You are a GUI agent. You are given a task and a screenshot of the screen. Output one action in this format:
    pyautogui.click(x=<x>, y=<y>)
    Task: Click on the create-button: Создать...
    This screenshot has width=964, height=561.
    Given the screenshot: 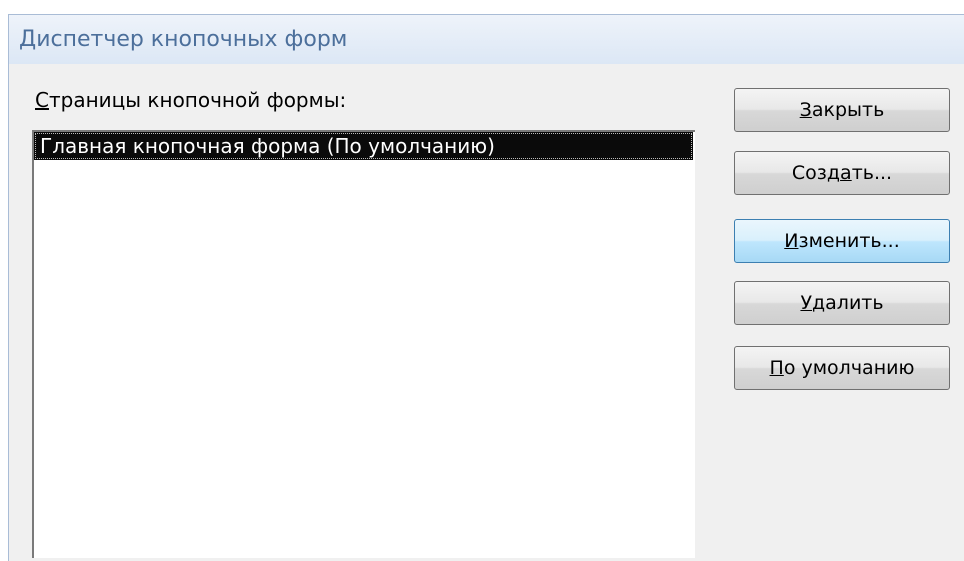 What is the action you would take?
    pyautogui.click(x=842, y=173)
    